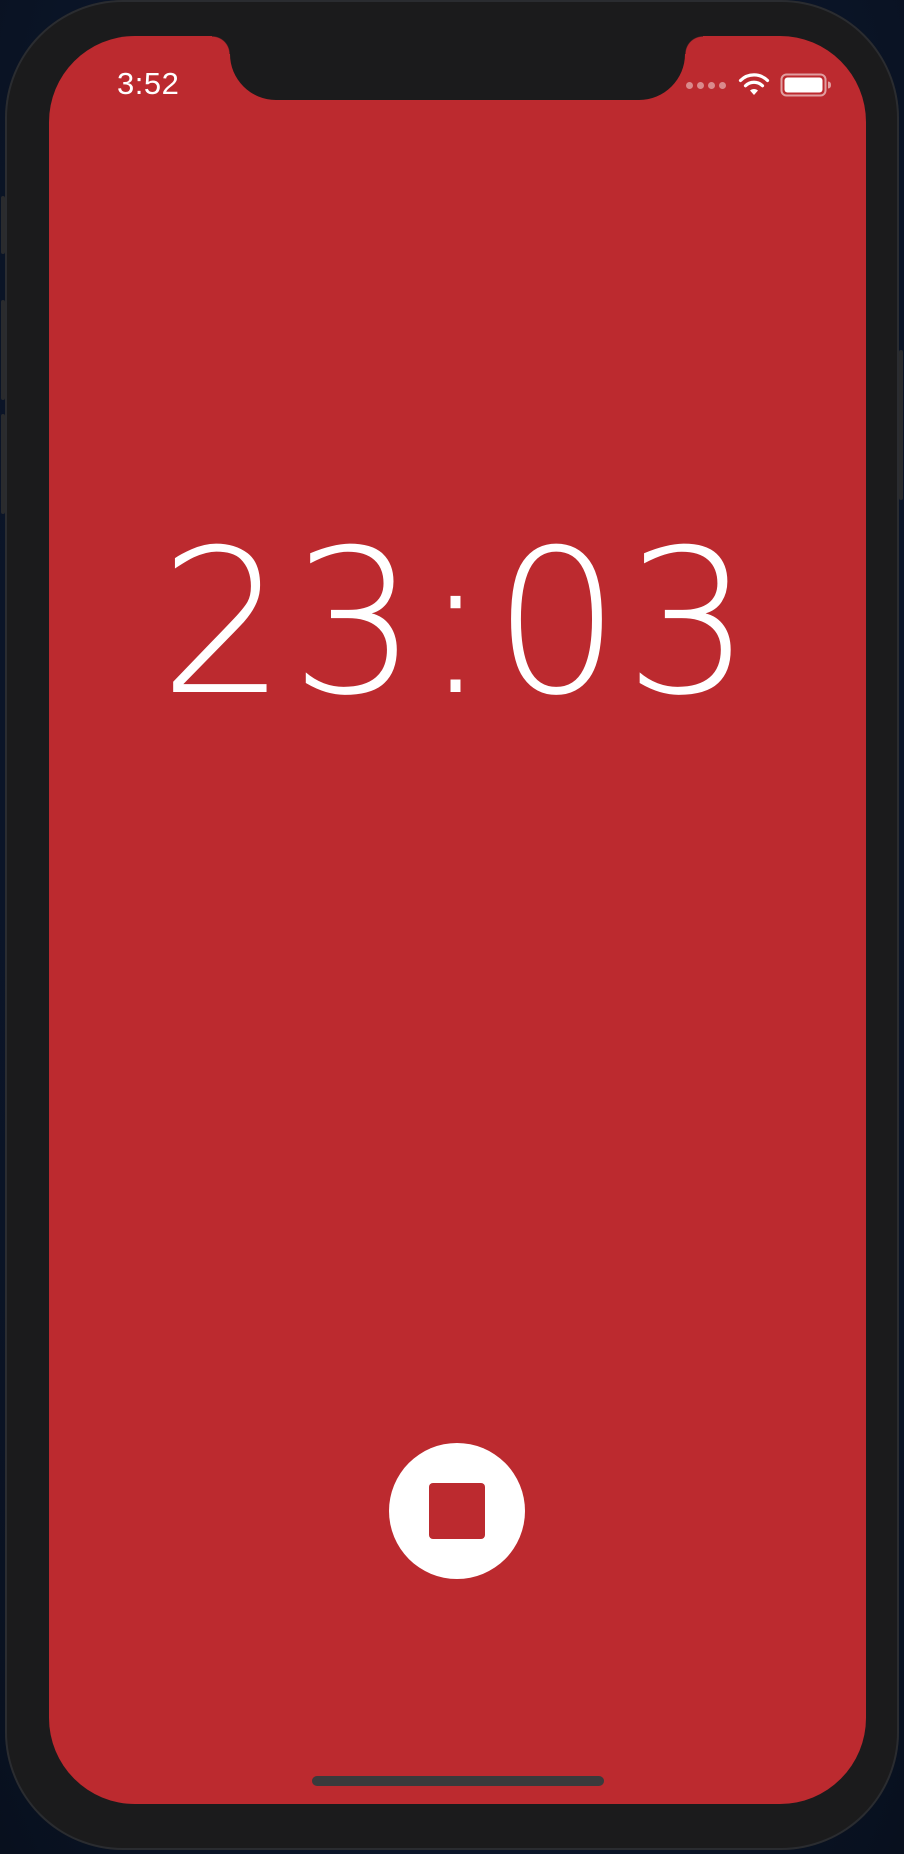 This screenshot has height=1854, width=904. What do you see at coordinates (148, 83) in the screenshot?
I see `status-time: 3:52` at bounding box center [148, 83].